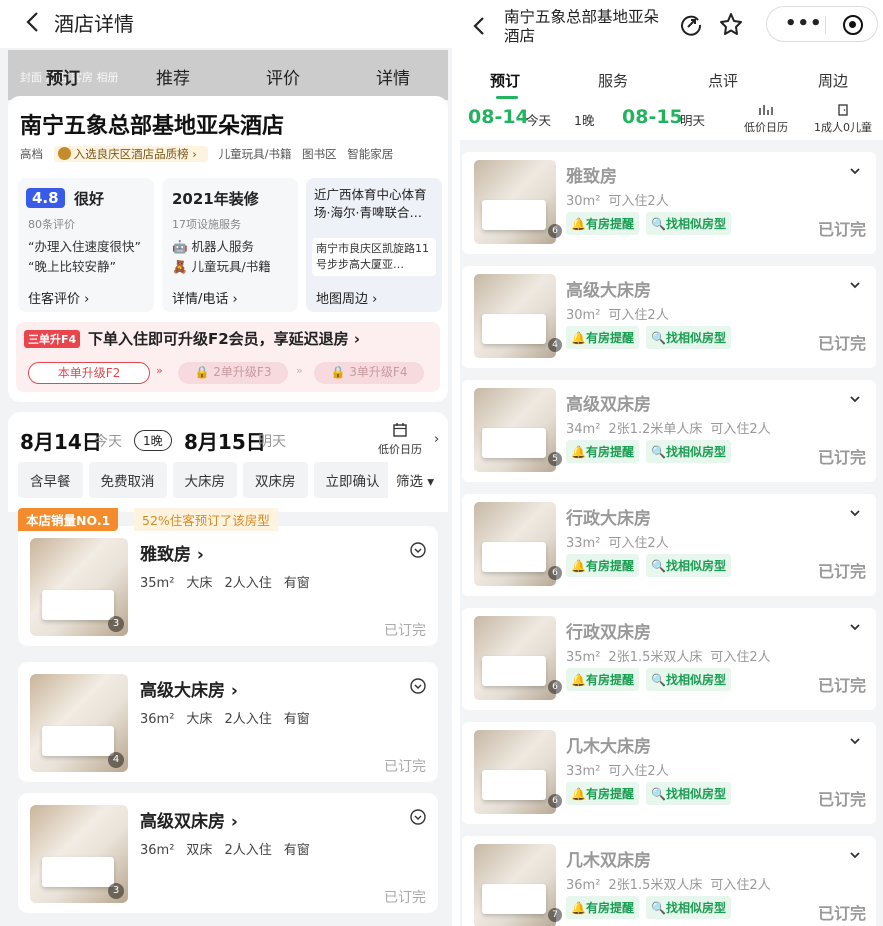  Describe the element at coordinates (275, 480) in the screenshot. I see `chip-twin-bed: 双床房` at that location.